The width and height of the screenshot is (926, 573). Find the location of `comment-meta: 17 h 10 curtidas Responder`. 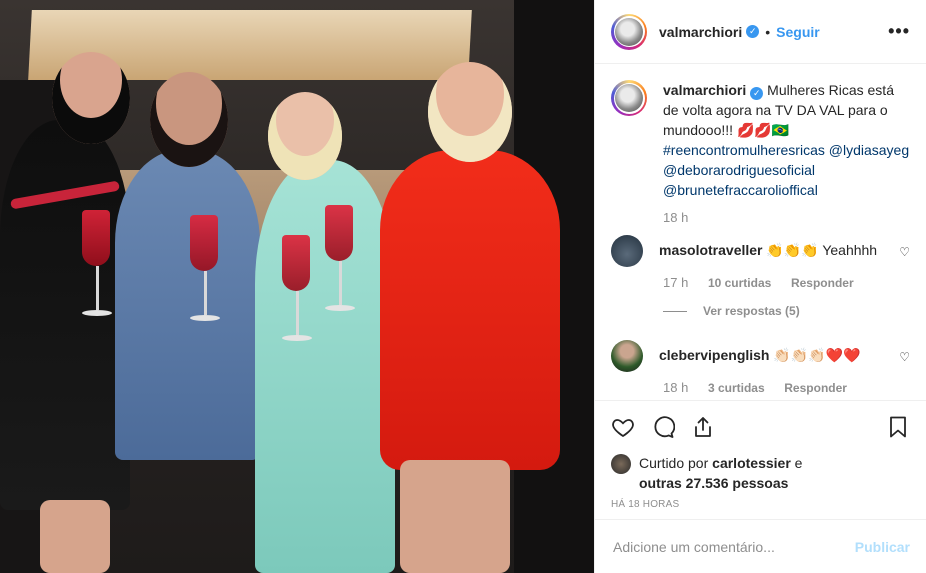

comment-meta: 17 h 10 curtidas Responder is located at coordinates (786, 282).